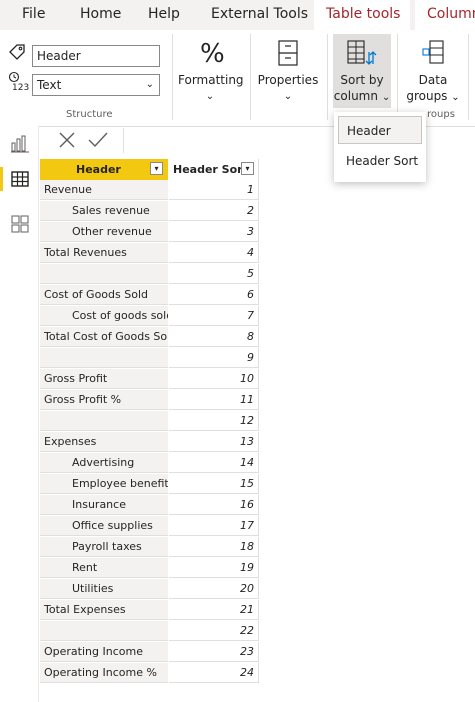  I want to click on header-cell: Advertising, so click(104, 463).